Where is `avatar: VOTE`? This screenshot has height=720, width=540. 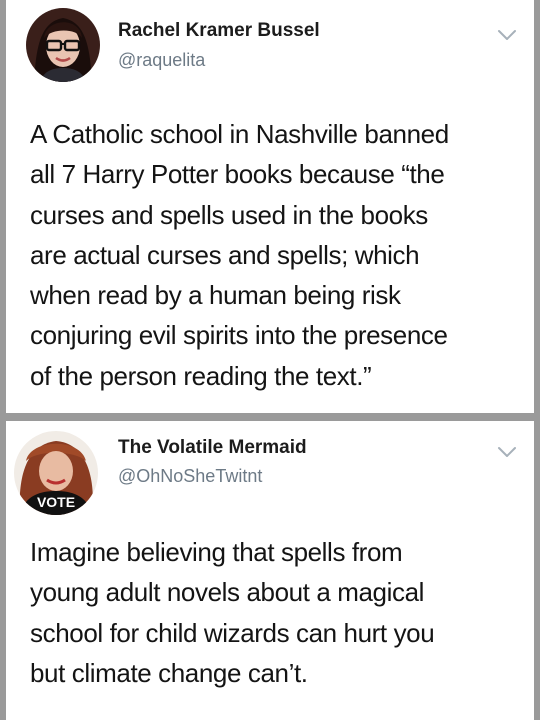 avatar: VOTE is located at coordinates (56, 473).